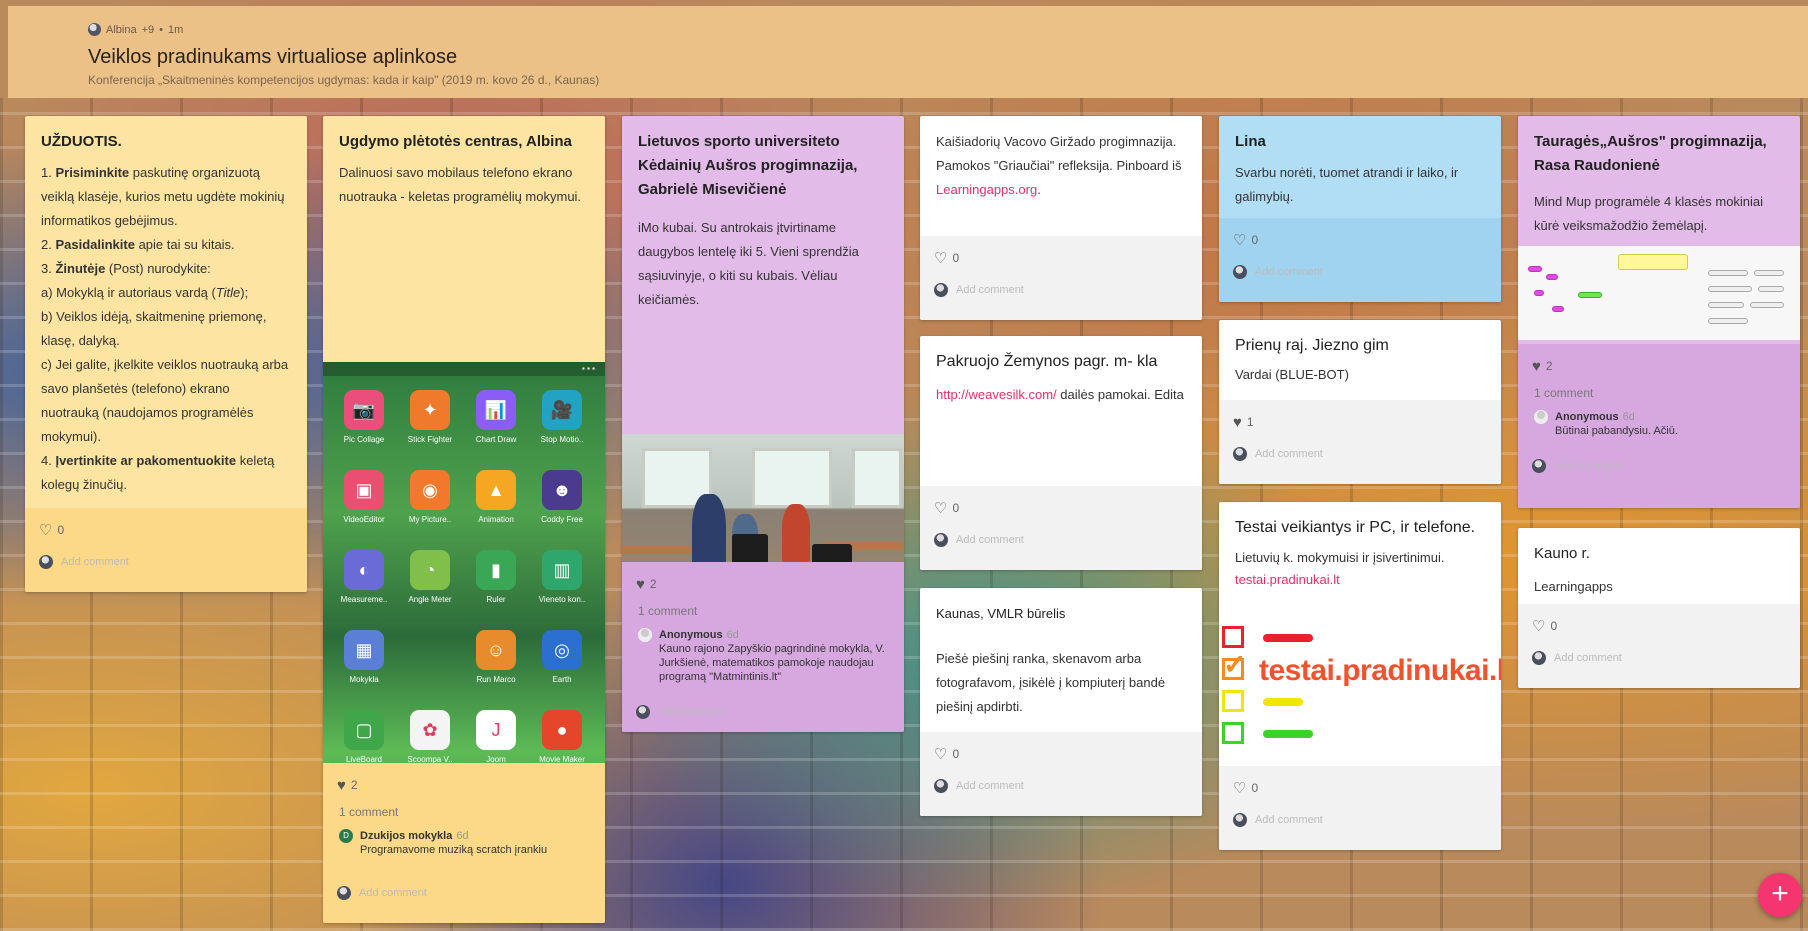 This screenshot has width=1808, height=931. Describe the element at coordinates (94, 29) in the screenshot. I see `author-avatar` at that location.